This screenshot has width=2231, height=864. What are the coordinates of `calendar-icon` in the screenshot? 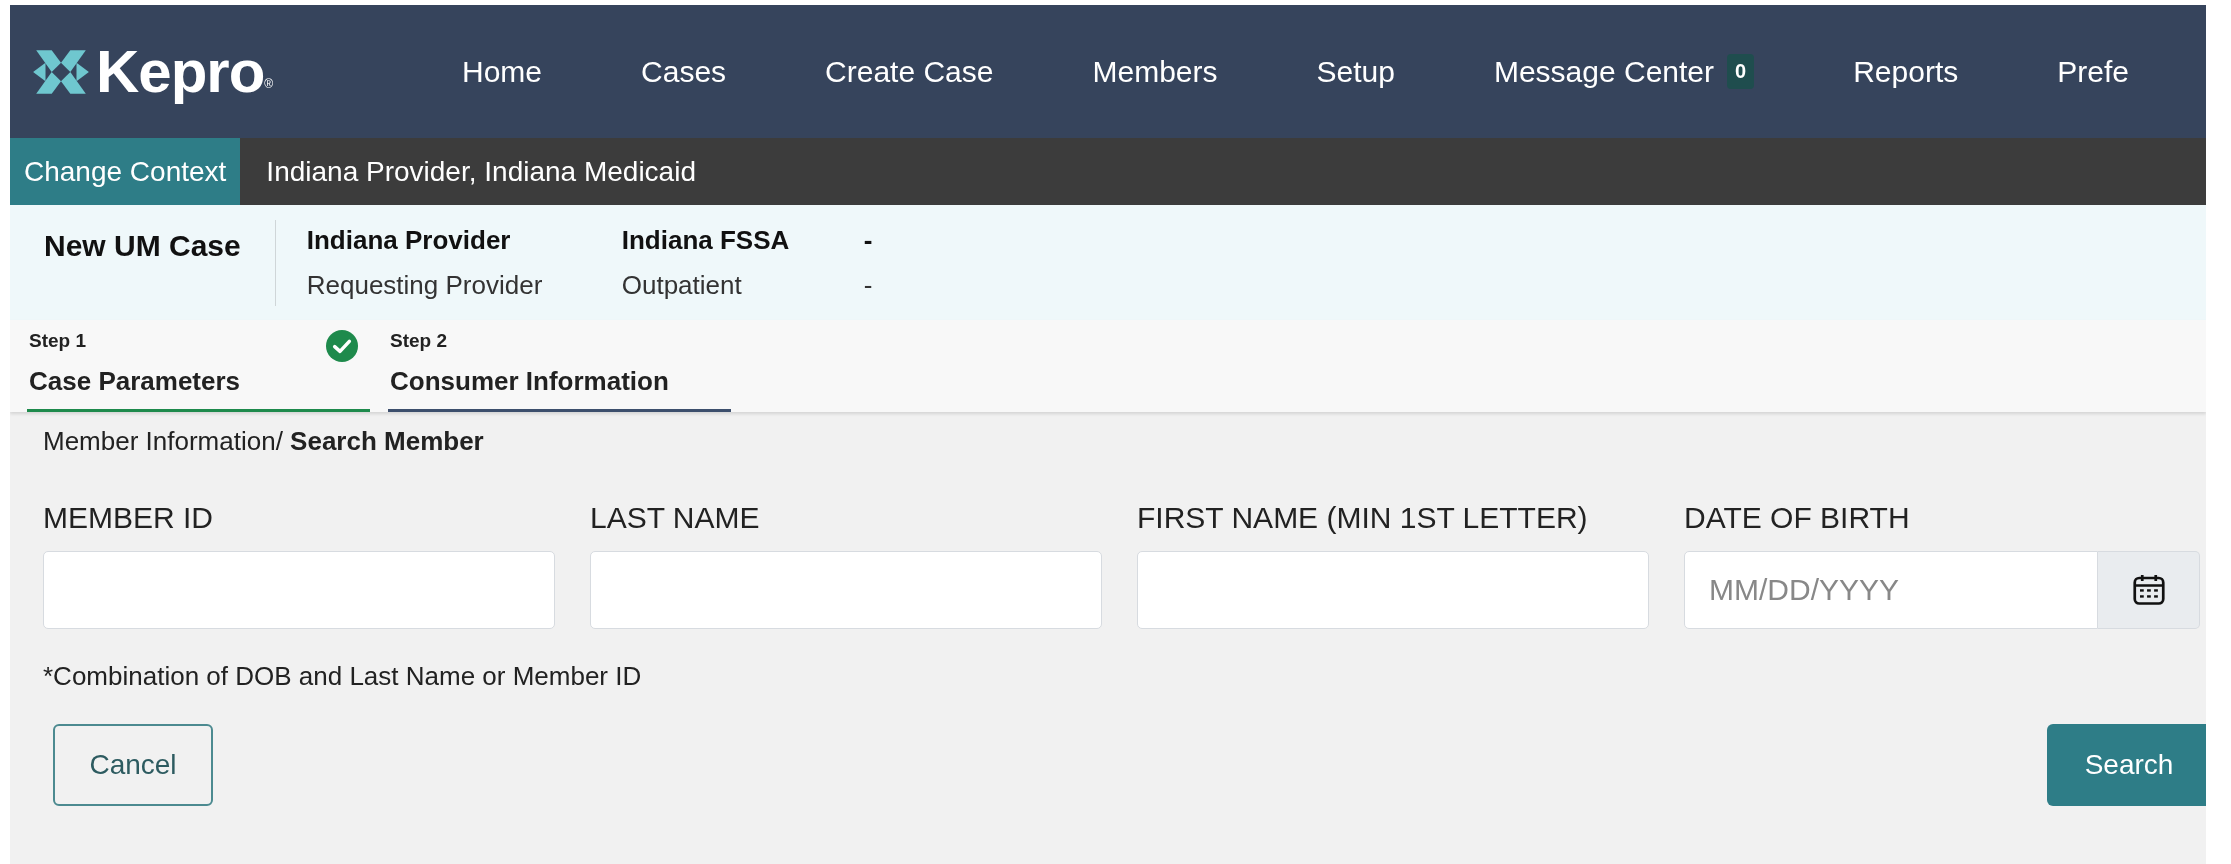 It's located at (2148, 590).